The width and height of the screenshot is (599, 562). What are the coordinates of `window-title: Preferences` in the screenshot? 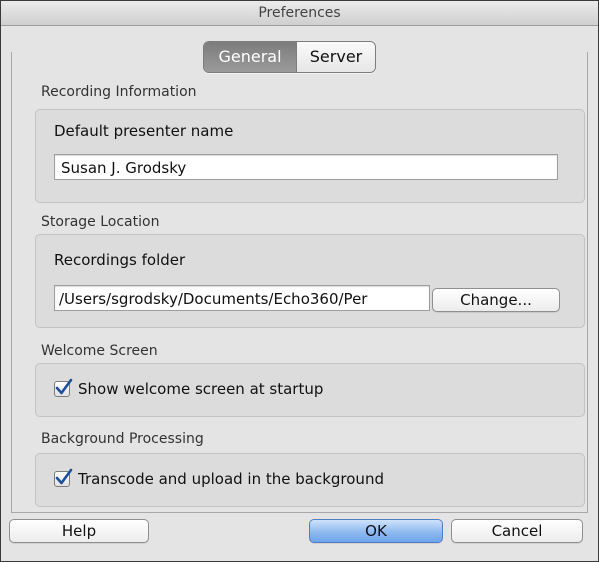 It's located at (299, 13).